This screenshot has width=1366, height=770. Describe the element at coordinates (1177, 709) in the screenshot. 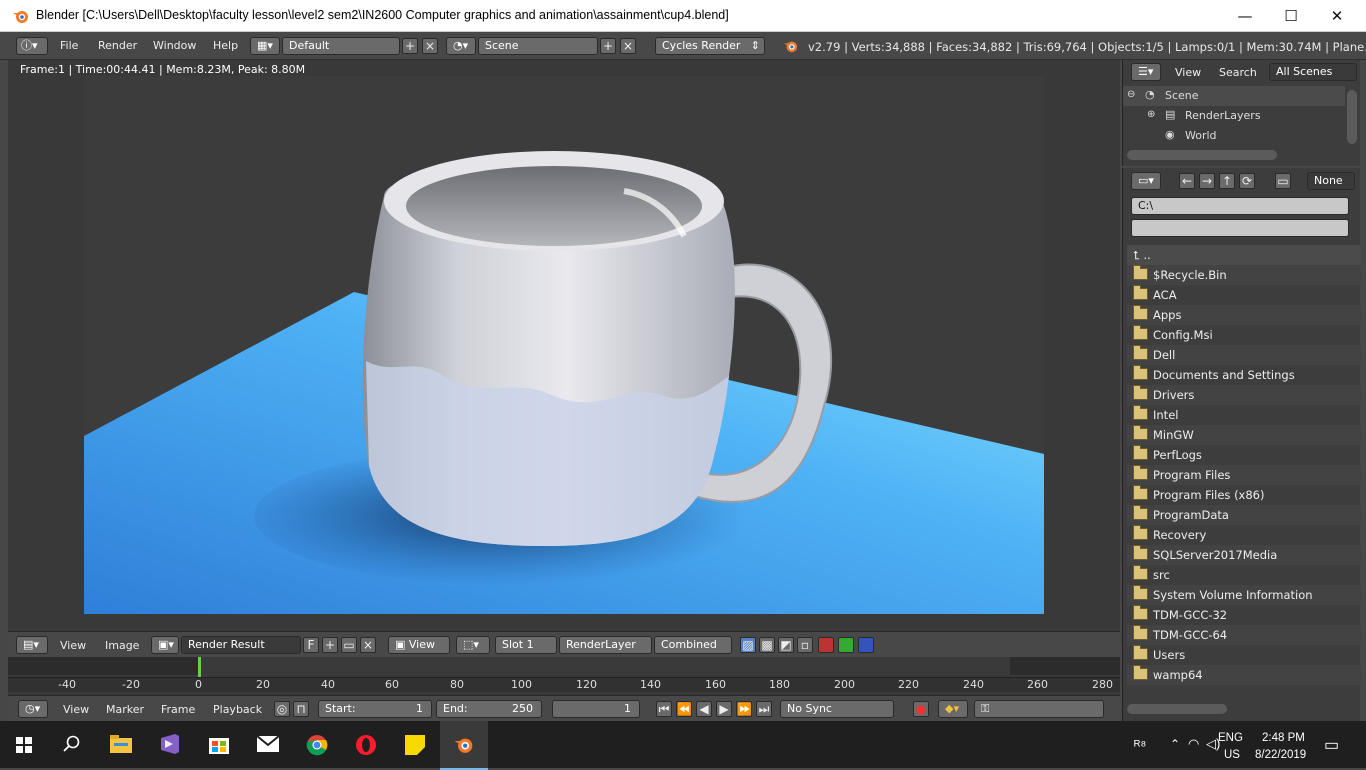

I see `file-browser-hscrollbar` at that location.